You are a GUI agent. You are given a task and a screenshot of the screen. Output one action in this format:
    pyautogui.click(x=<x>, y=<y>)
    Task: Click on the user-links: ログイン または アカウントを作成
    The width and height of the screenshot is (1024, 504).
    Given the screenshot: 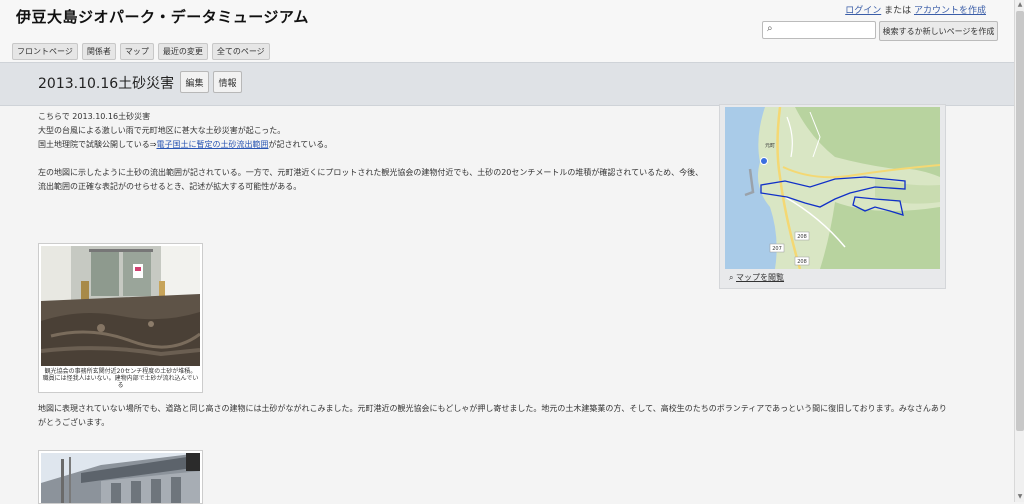 What is the action you would take?
    pyautogui.click(x=915, y=9)
    